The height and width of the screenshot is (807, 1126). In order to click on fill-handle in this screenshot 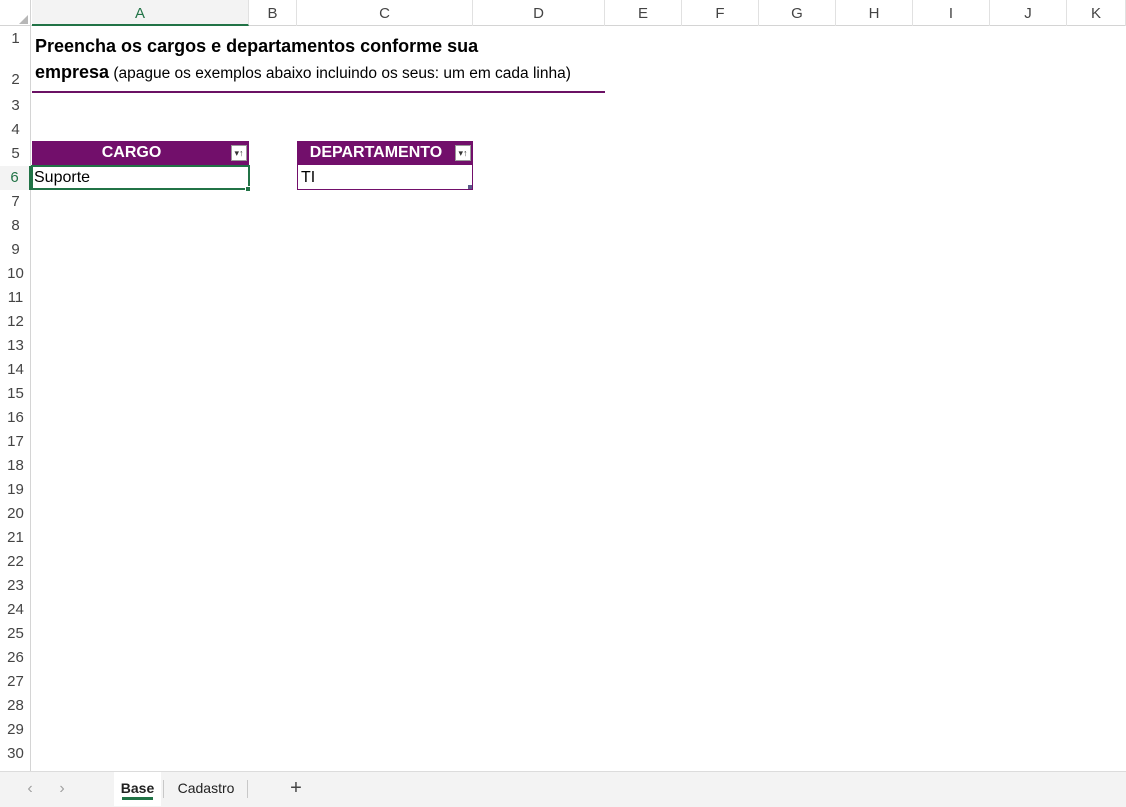, I will do `click(248, 189)`.